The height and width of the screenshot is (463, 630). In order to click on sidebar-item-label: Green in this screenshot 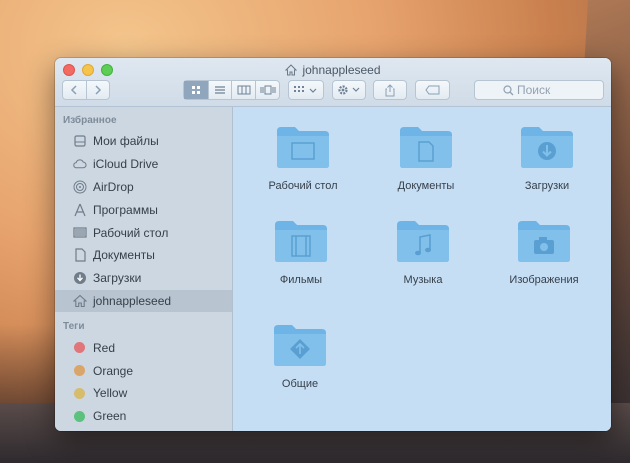, I will do `click(110, 416)`.